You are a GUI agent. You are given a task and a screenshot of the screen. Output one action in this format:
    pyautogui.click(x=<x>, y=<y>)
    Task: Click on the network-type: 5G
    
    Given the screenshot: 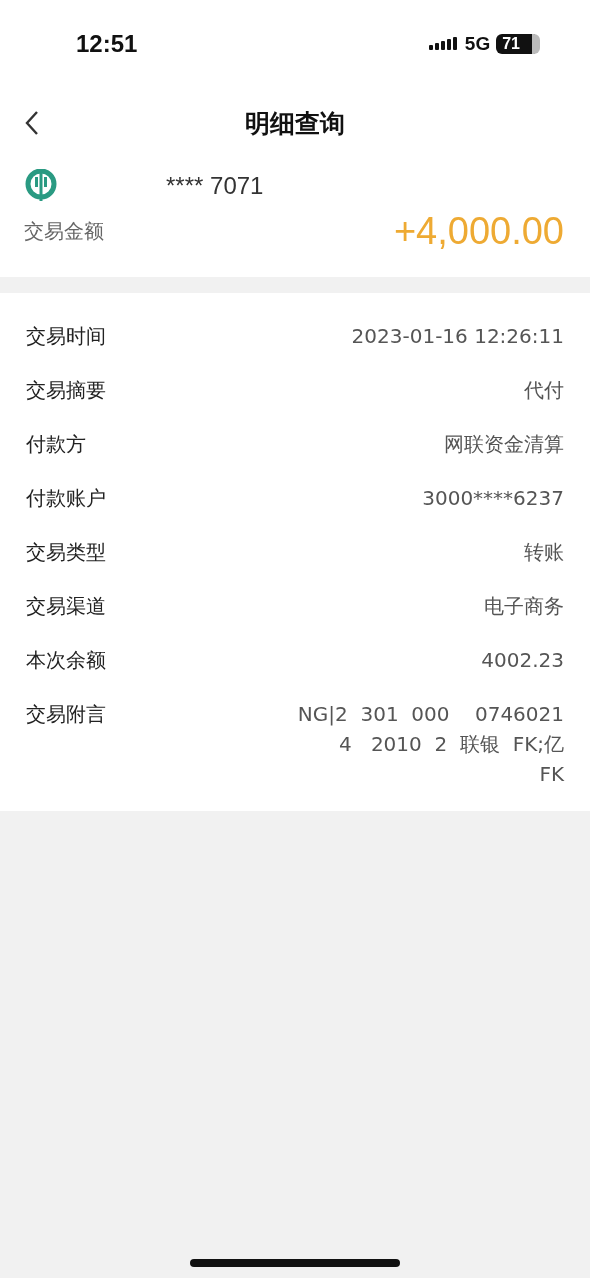 What is the action you would take?
    pyautogui.click(x=477, y=44)
    